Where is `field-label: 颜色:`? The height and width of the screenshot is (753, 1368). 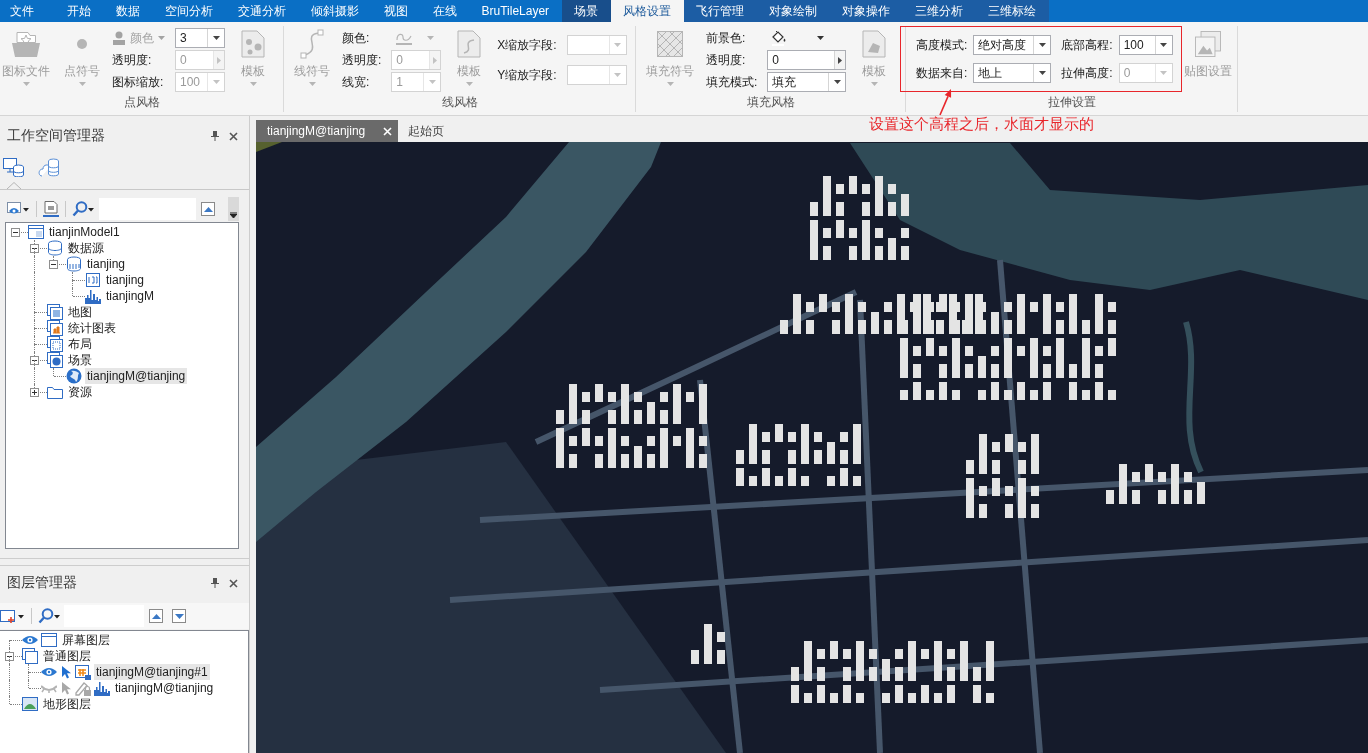 field-label: 颜色: is located at coordinates (356, 38).